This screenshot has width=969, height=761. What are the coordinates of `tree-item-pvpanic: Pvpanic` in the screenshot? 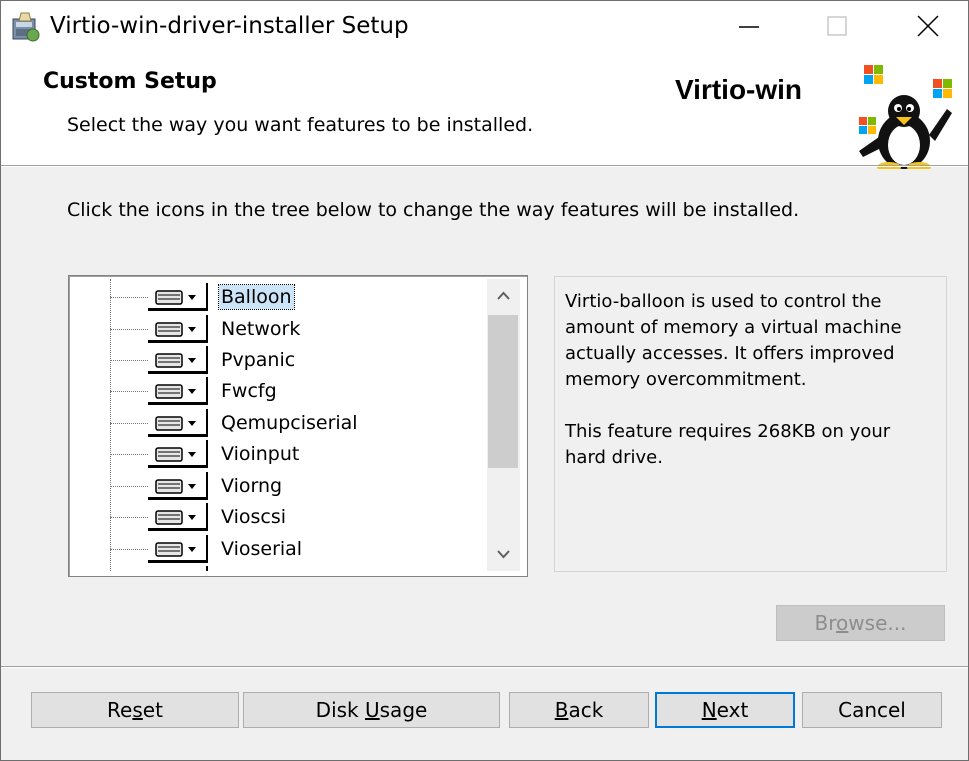 It's located at (278, 360).